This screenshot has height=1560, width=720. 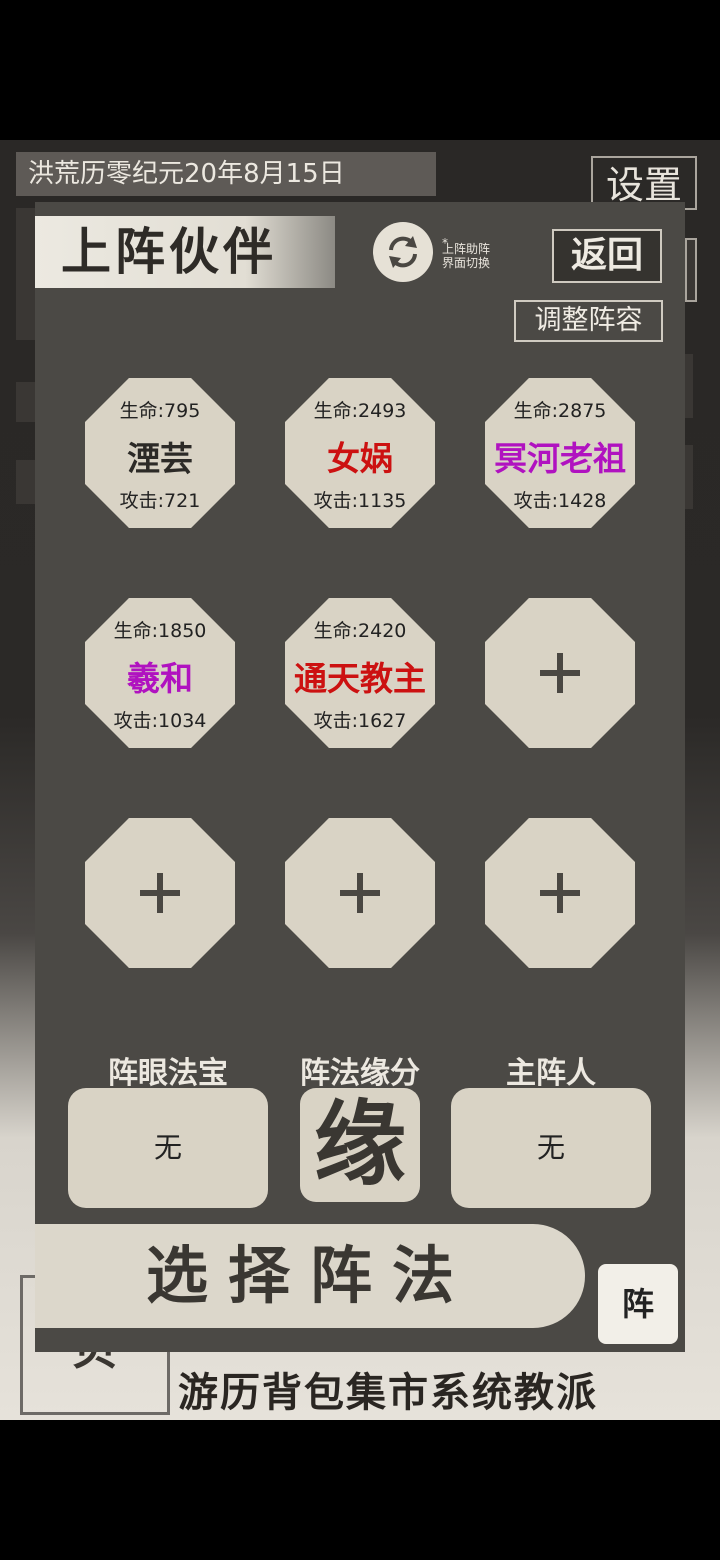 What do you see at coordinates (638, 1304) in the screenshot?
I see `formation-button: 阵` at bounding box center [638, 1304].